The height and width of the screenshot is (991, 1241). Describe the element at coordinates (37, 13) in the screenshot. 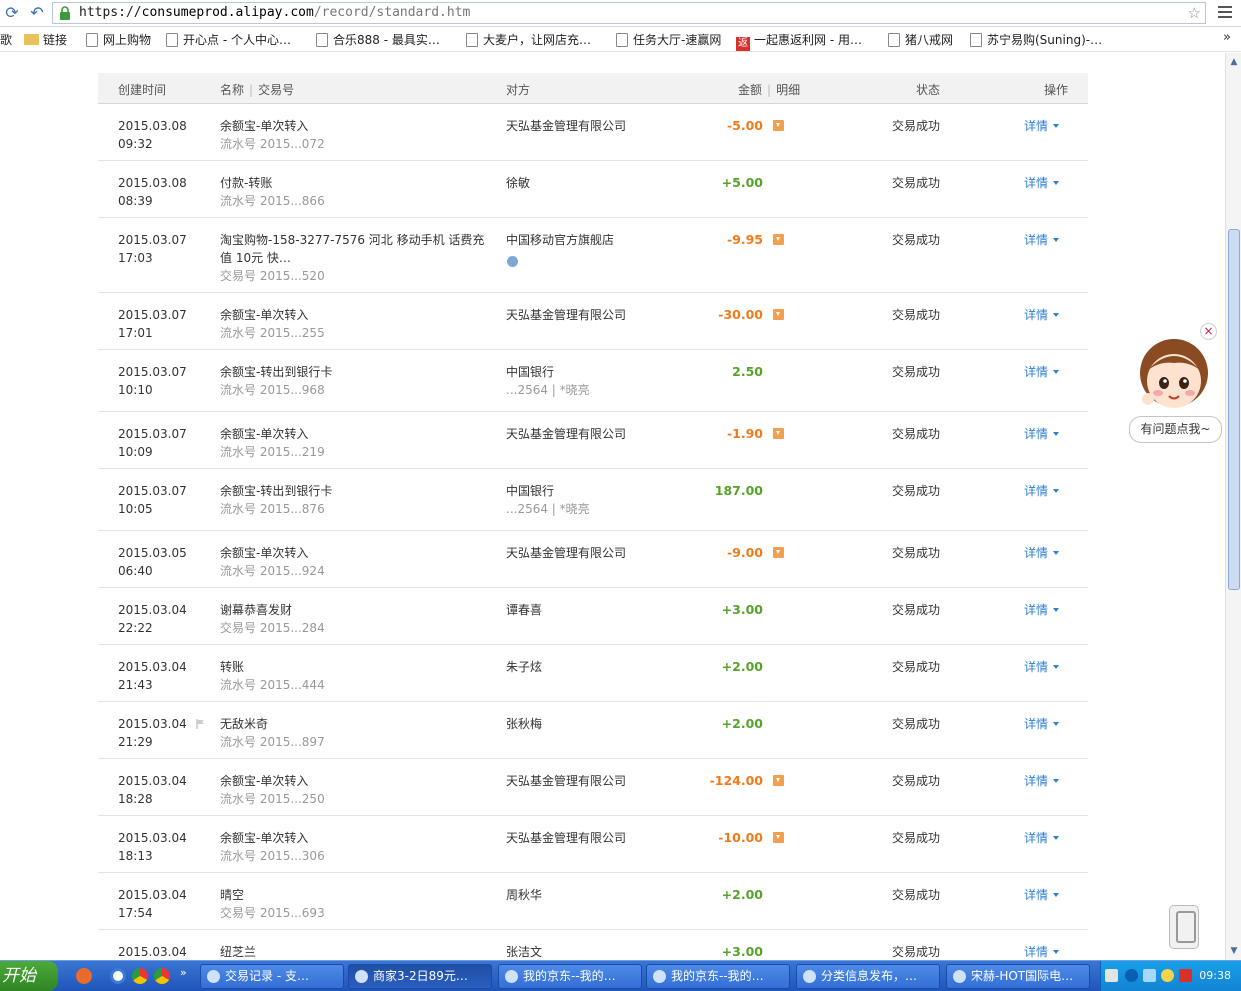

I see `back-icon: ↶` at that location.